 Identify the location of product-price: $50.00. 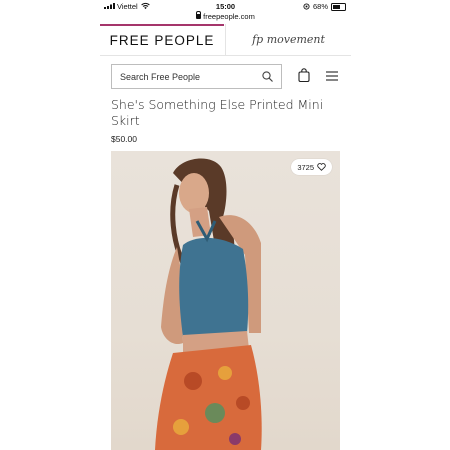
(124, 139).